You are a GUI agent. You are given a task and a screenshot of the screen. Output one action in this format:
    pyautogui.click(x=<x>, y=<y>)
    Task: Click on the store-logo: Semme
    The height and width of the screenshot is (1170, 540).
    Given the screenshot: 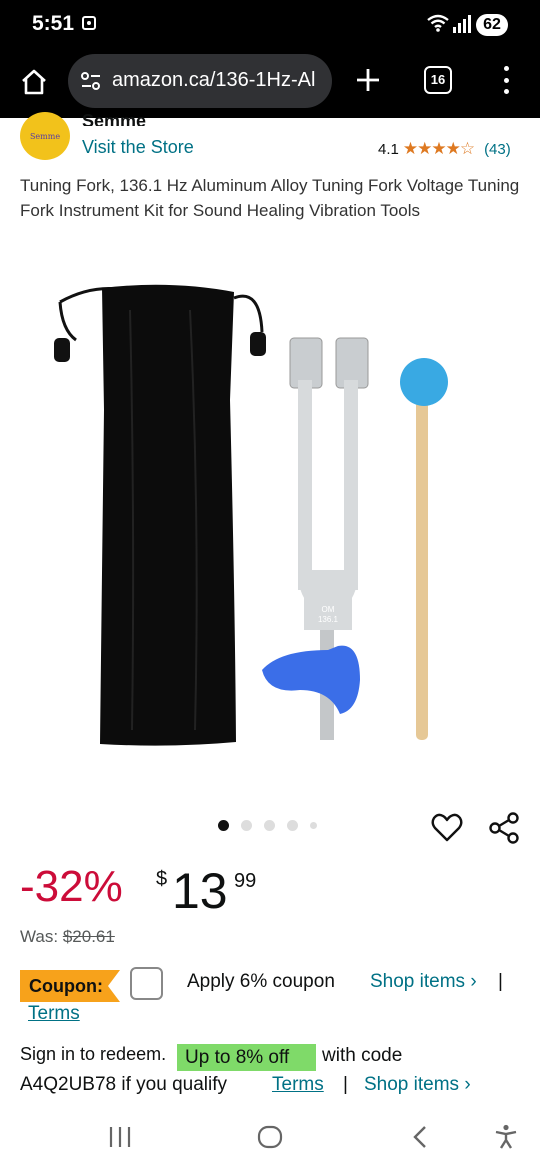 What is the action you would take?
    pyautogui.click(x=45, y=136)
    